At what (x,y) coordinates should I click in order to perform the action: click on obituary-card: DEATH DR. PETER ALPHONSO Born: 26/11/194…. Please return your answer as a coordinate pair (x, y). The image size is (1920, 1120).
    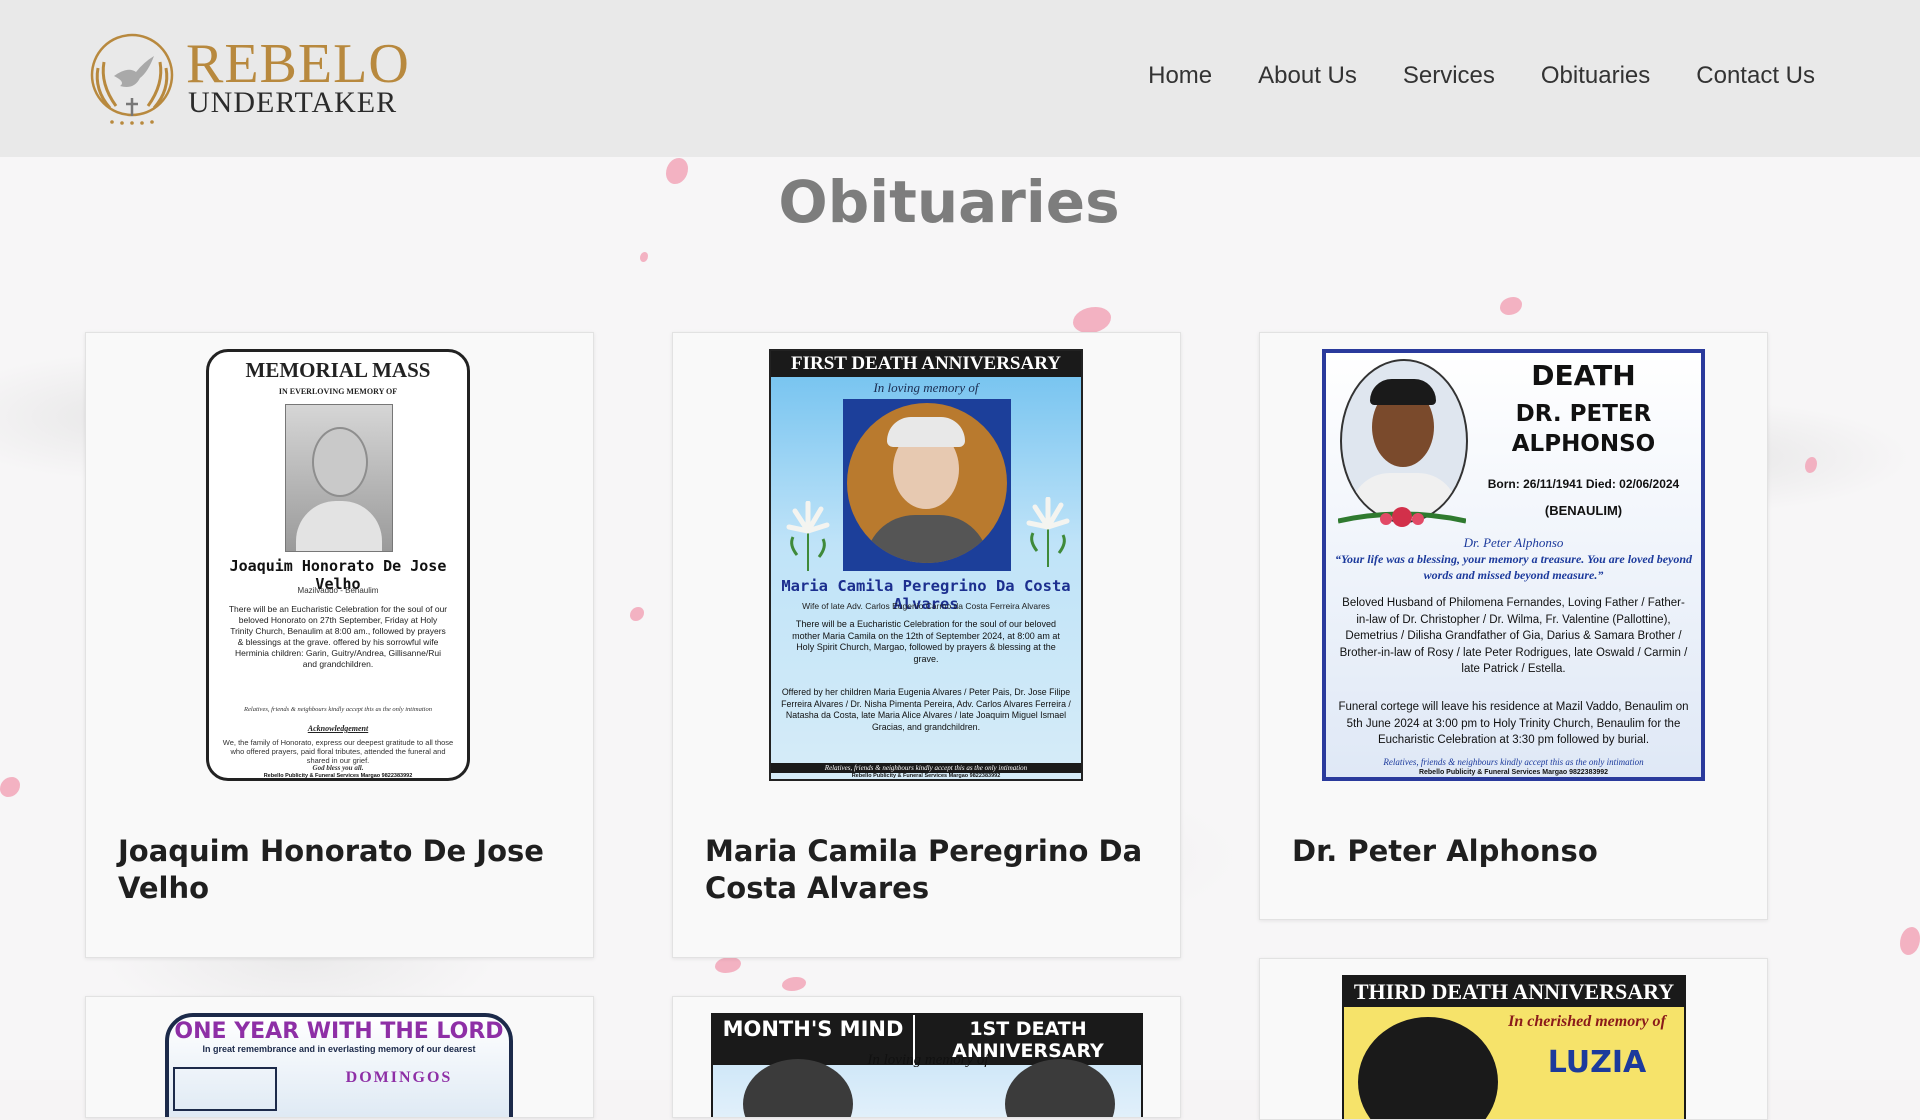
    Looking at the image, I should click on (1513, 626).